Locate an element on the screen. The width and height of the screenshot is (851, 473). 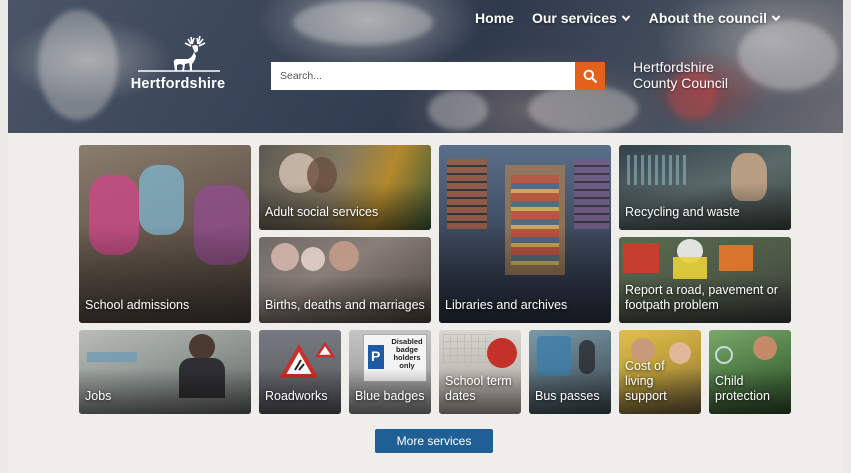
tile-libraries-archives-label: Libraries and archives is located at coordinates (506, 305).